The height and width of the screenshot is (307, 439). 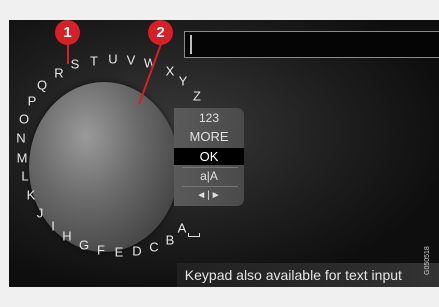 What do you see at coordinates (153, 247) in the screenshot?
I see `wheel-letter-c: C` at bounding box center [153, 247].